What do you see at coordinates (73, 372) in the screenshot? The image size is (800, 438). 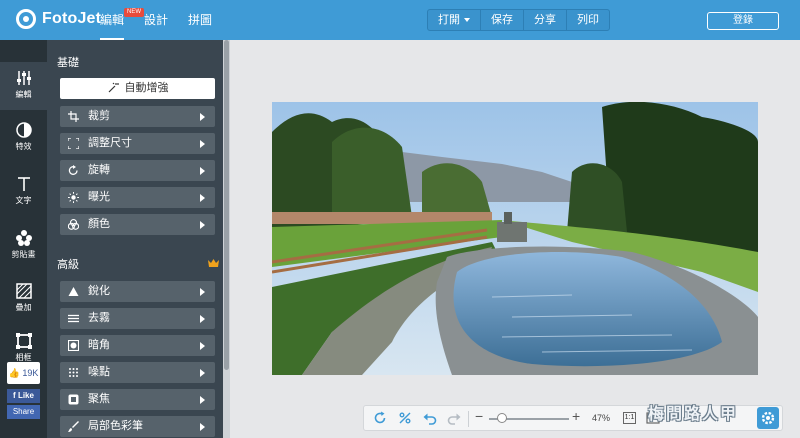 I see `noise-icon` at bounding box center [73, 372].